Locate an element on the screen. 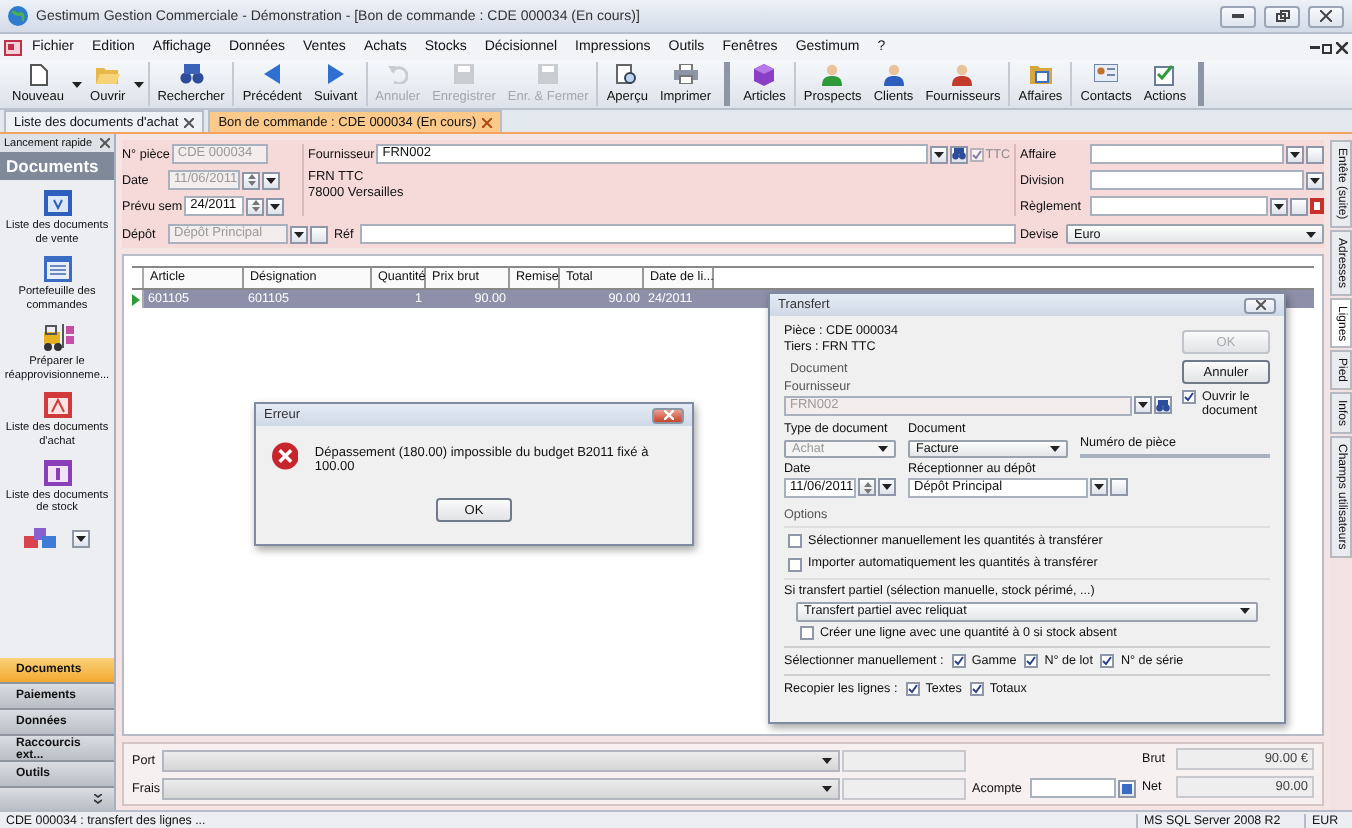 The image size is (1352, 828). row-pointer-icon is located at coordinates (136, 299).